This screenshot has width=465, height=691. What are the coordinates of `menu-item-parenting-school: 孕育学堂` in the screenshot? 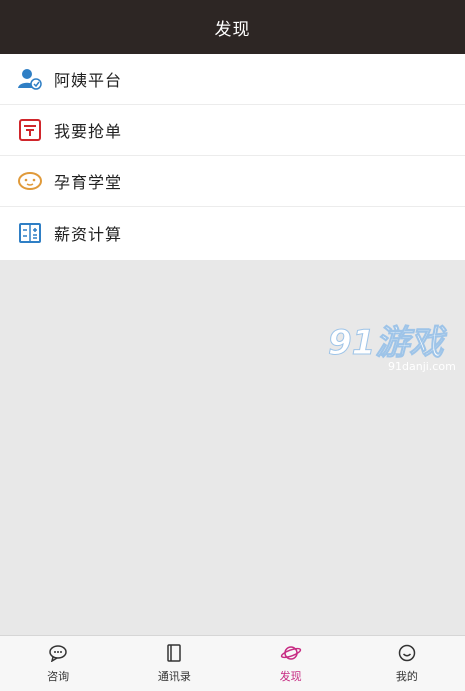 It's located at (232, 181).